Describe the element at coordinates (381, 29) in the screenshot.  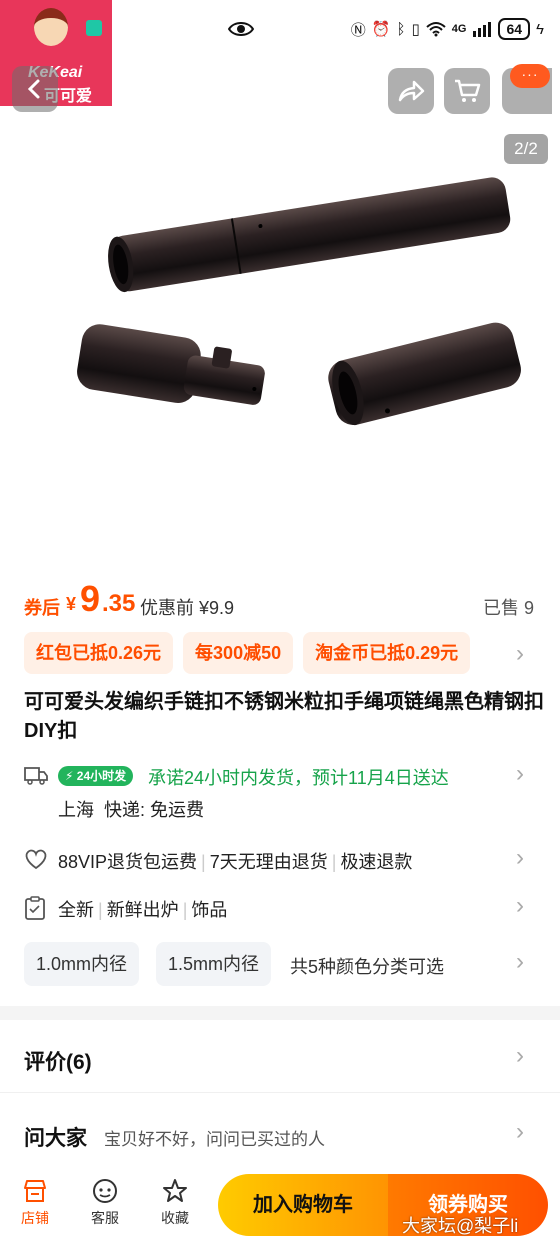
I see `alarm-icon: ⏰` at that location.